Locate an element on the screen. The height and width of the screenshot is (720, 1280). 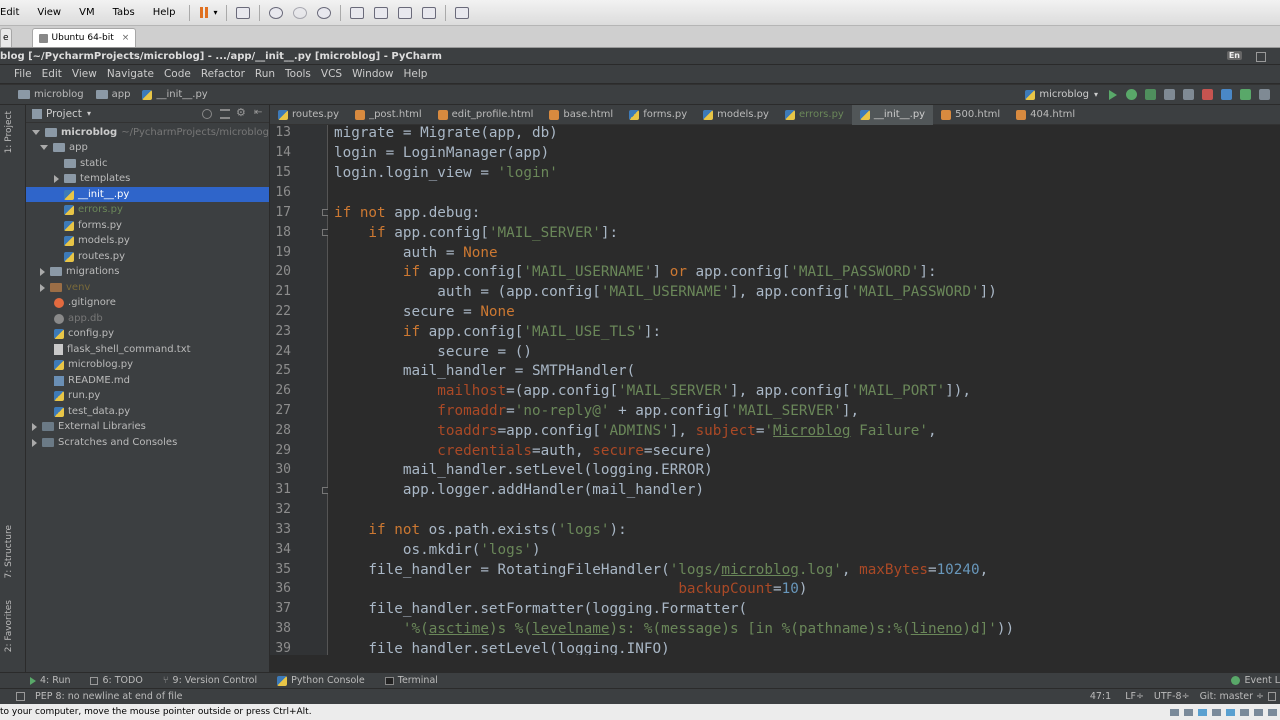
tree-item-app-db: app.db is located at coordinates (147, 318).